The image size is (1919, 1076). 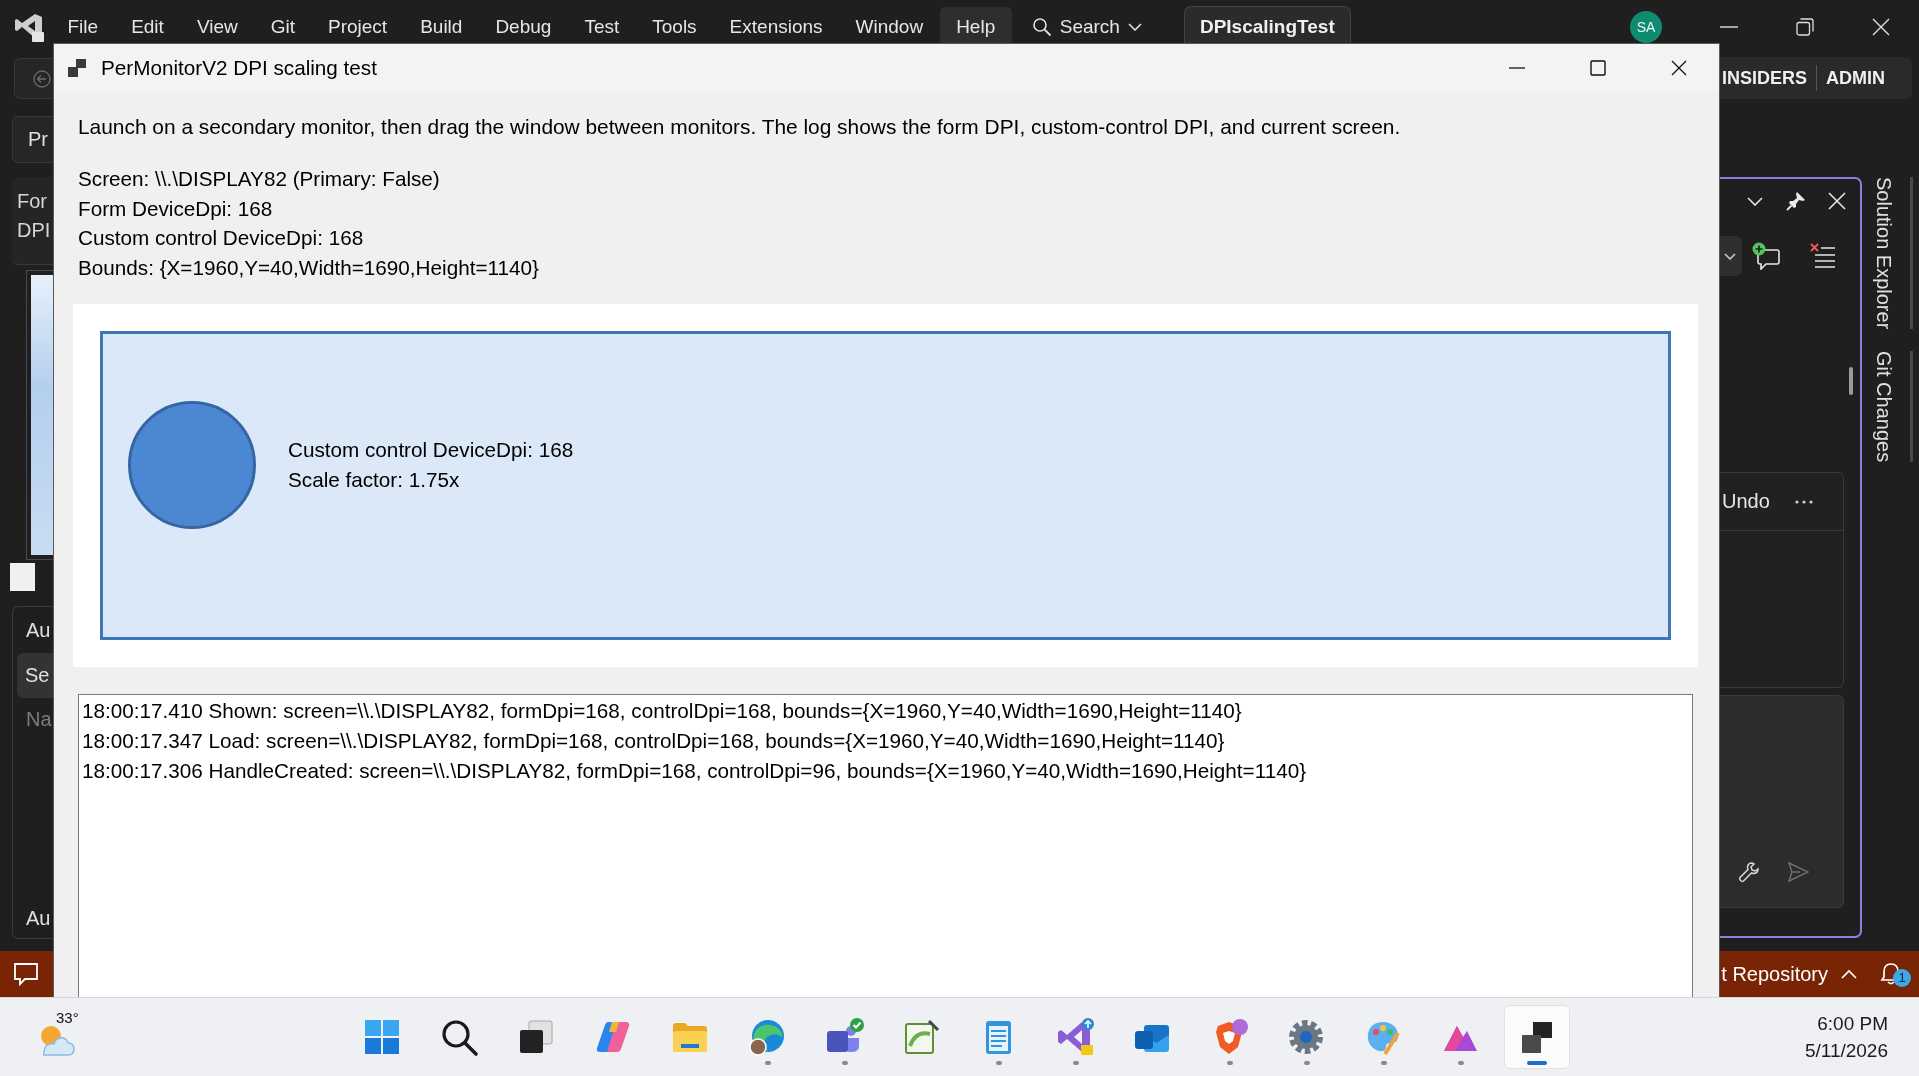 What do you see at coordinates (309, 268) in the screenshot?
I see `info-line: Bounds: {X=1960,Y=40,Width=1690,Height=1140}` at bounding box center [309, 268].